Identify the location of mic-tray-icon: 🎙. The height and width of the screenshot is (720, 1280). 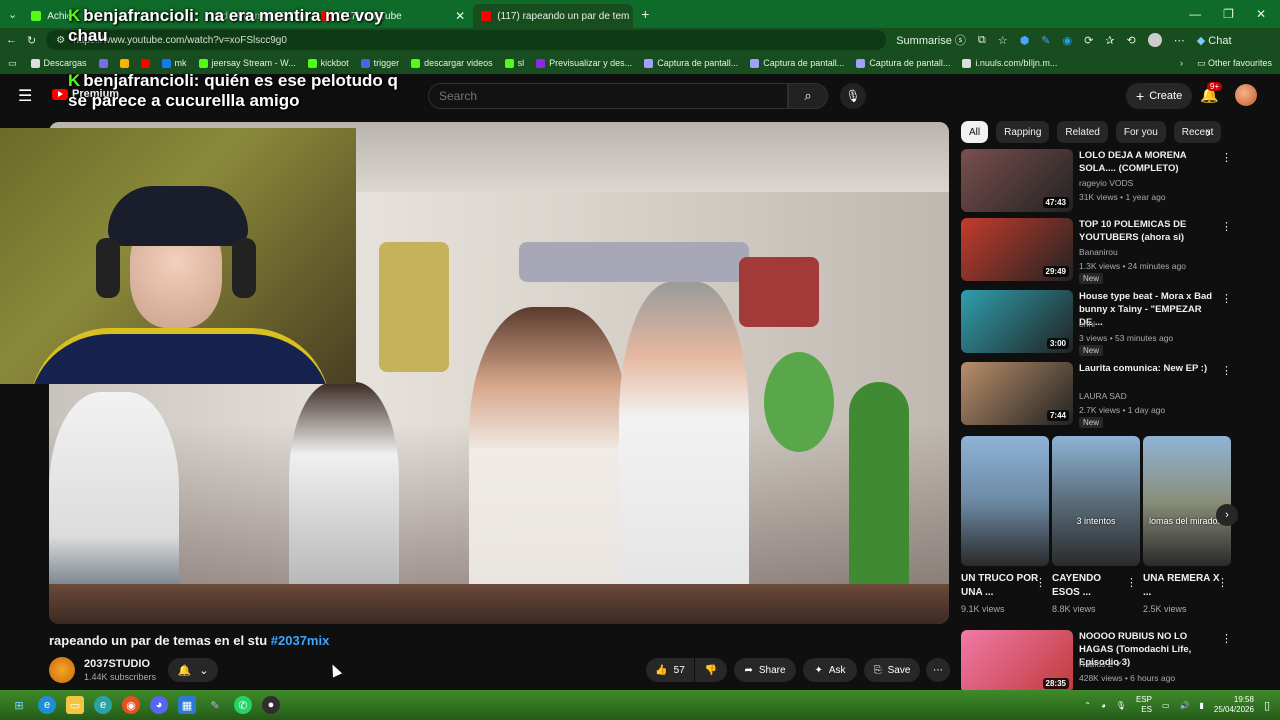
(1121, 705).